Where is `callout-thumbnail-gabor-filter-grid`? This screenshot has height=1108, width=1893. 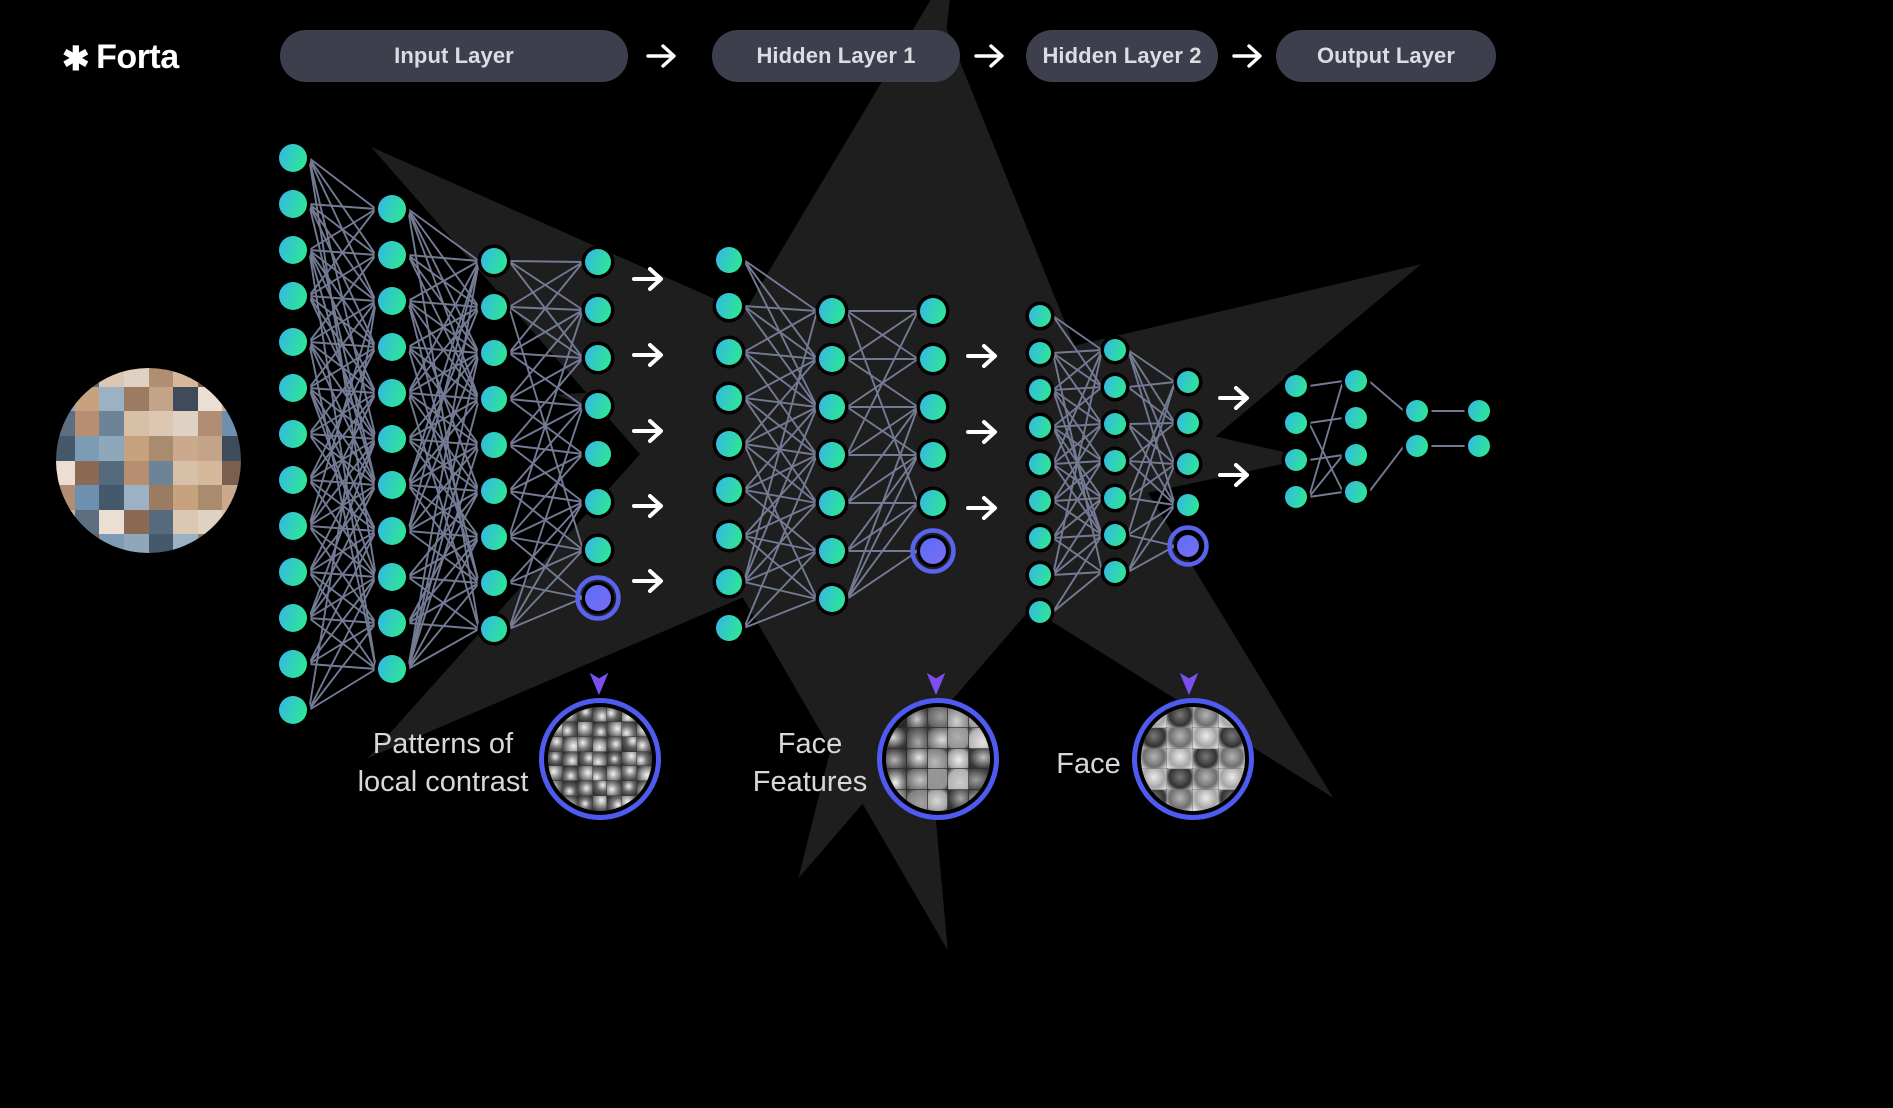 callout-thumbnail-gabor-filter-grid is located at coordinates (600, 759).